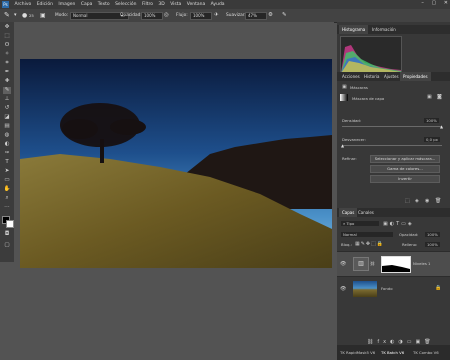  What do you see at coordinates (7, 198) in the screenshot?
I see `zoom-tool-icon: ⌕` at bounding box center [7, 198].